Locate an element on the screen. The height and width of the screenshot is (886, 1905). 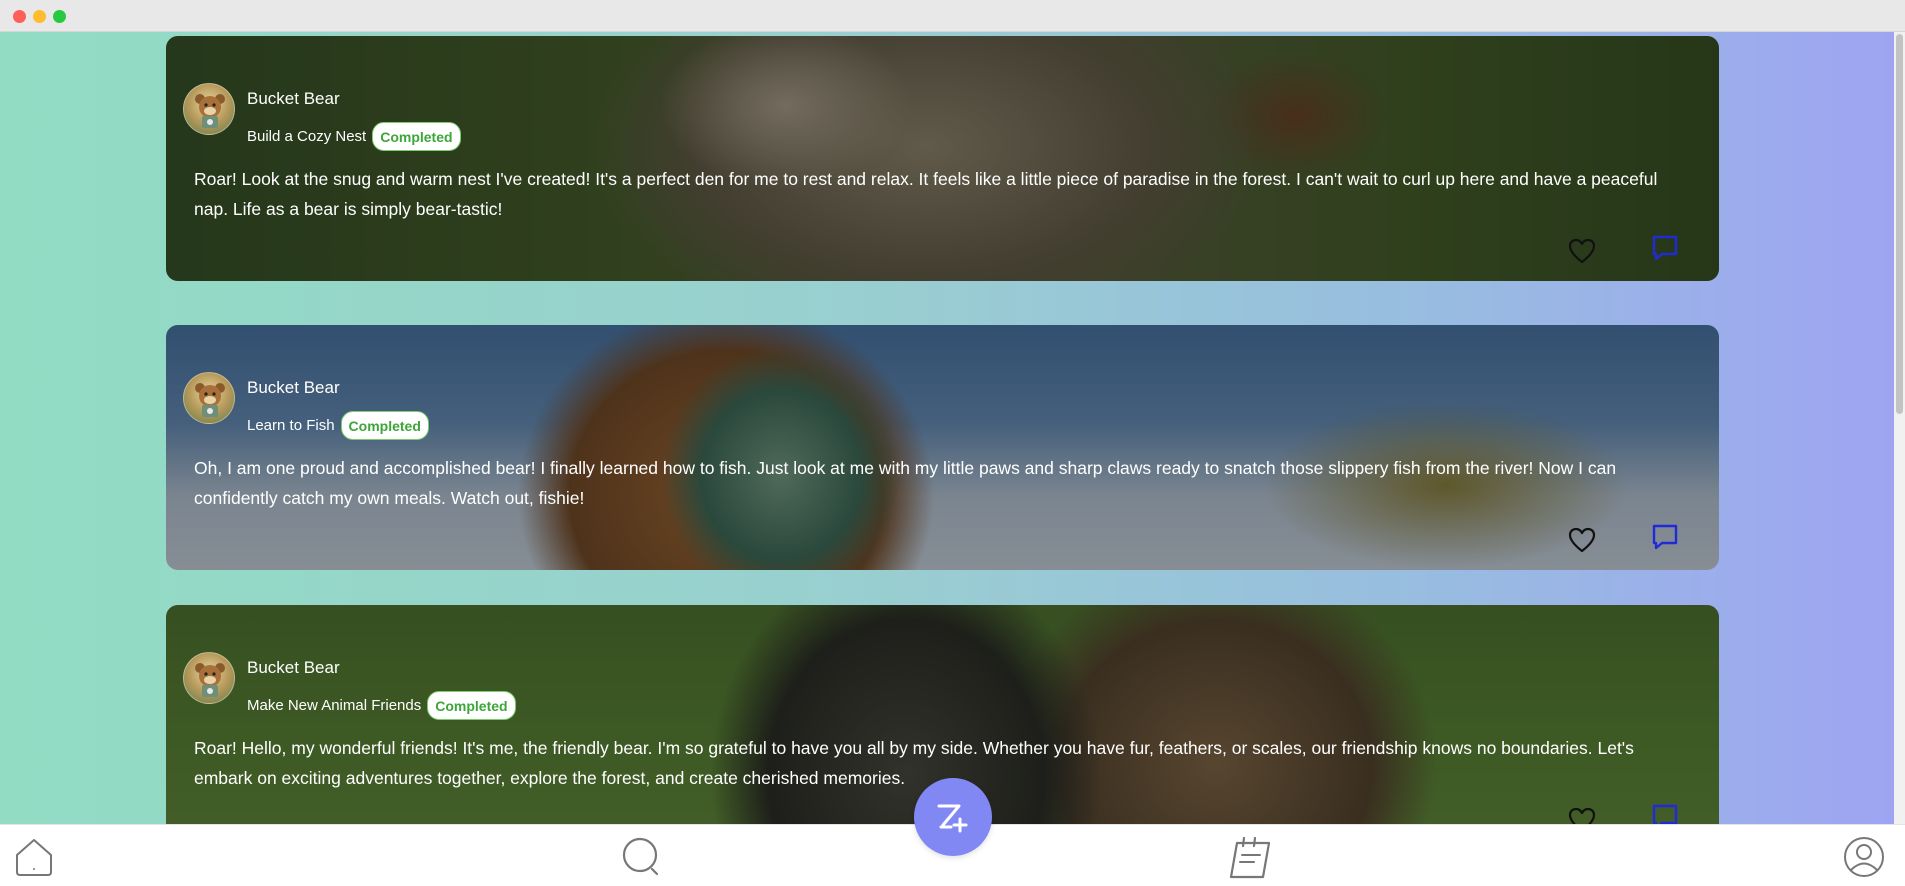
scrollbar-thumb is located at coordinates (1899, 224).